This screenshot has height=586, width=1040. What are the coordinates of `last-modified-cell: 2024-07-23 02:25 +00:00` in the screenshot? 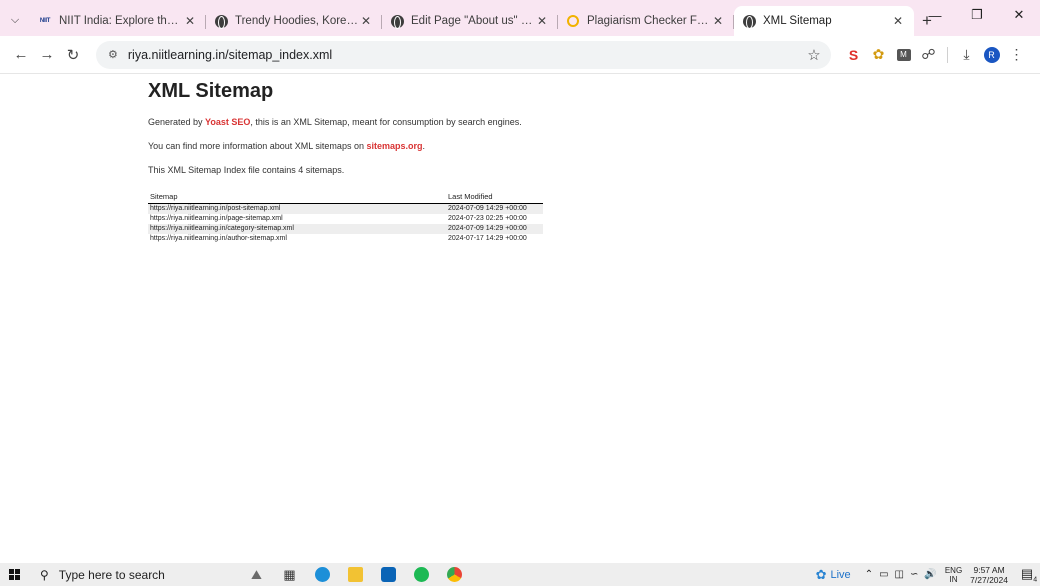 It's located at (487, 218).